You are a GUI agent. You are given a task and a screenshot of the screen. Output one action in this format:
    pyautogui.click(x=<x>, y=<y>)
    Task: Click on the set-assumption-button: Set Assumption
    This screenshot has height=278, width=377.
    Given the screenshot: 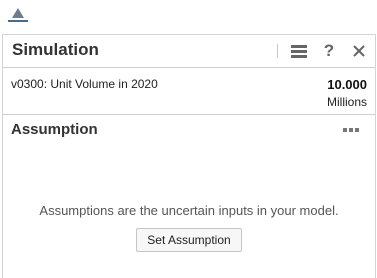 What is the action you would take?
    pyautogui.click(x=189, y=240)
    